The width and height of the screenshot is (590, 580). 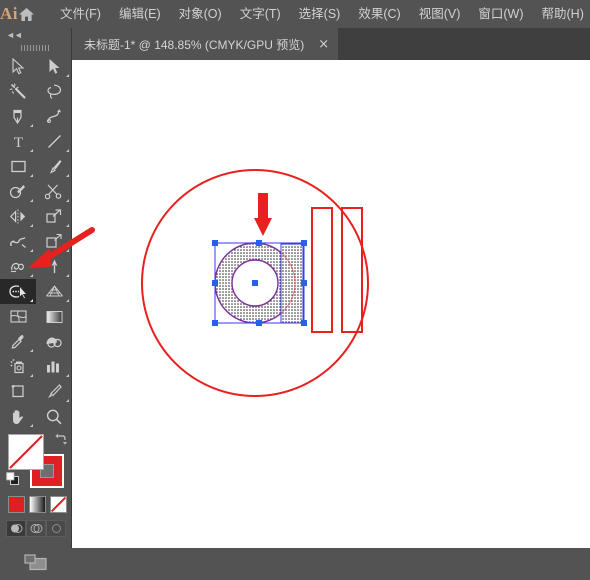 What do you see at coordinates (255, 283) in the screenshot?
I see `selection-center-point` at bounding box center [255, 283].